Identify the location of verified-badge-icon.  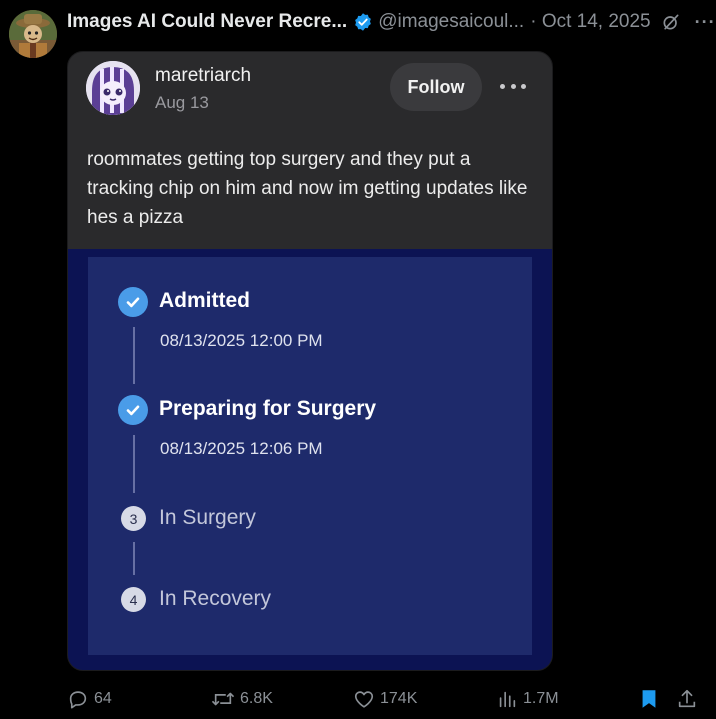
(363, 22).